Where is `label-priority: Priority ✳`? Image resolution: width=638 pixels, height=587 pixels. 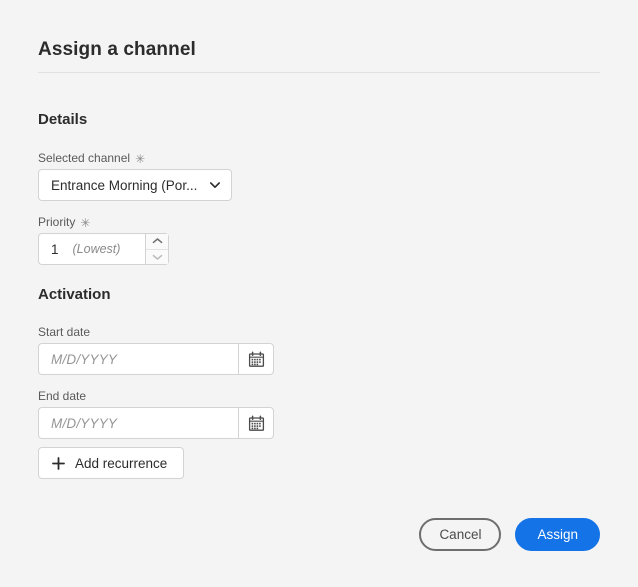
label-priority: Priority ✳ is located at coordinates (64, 222).